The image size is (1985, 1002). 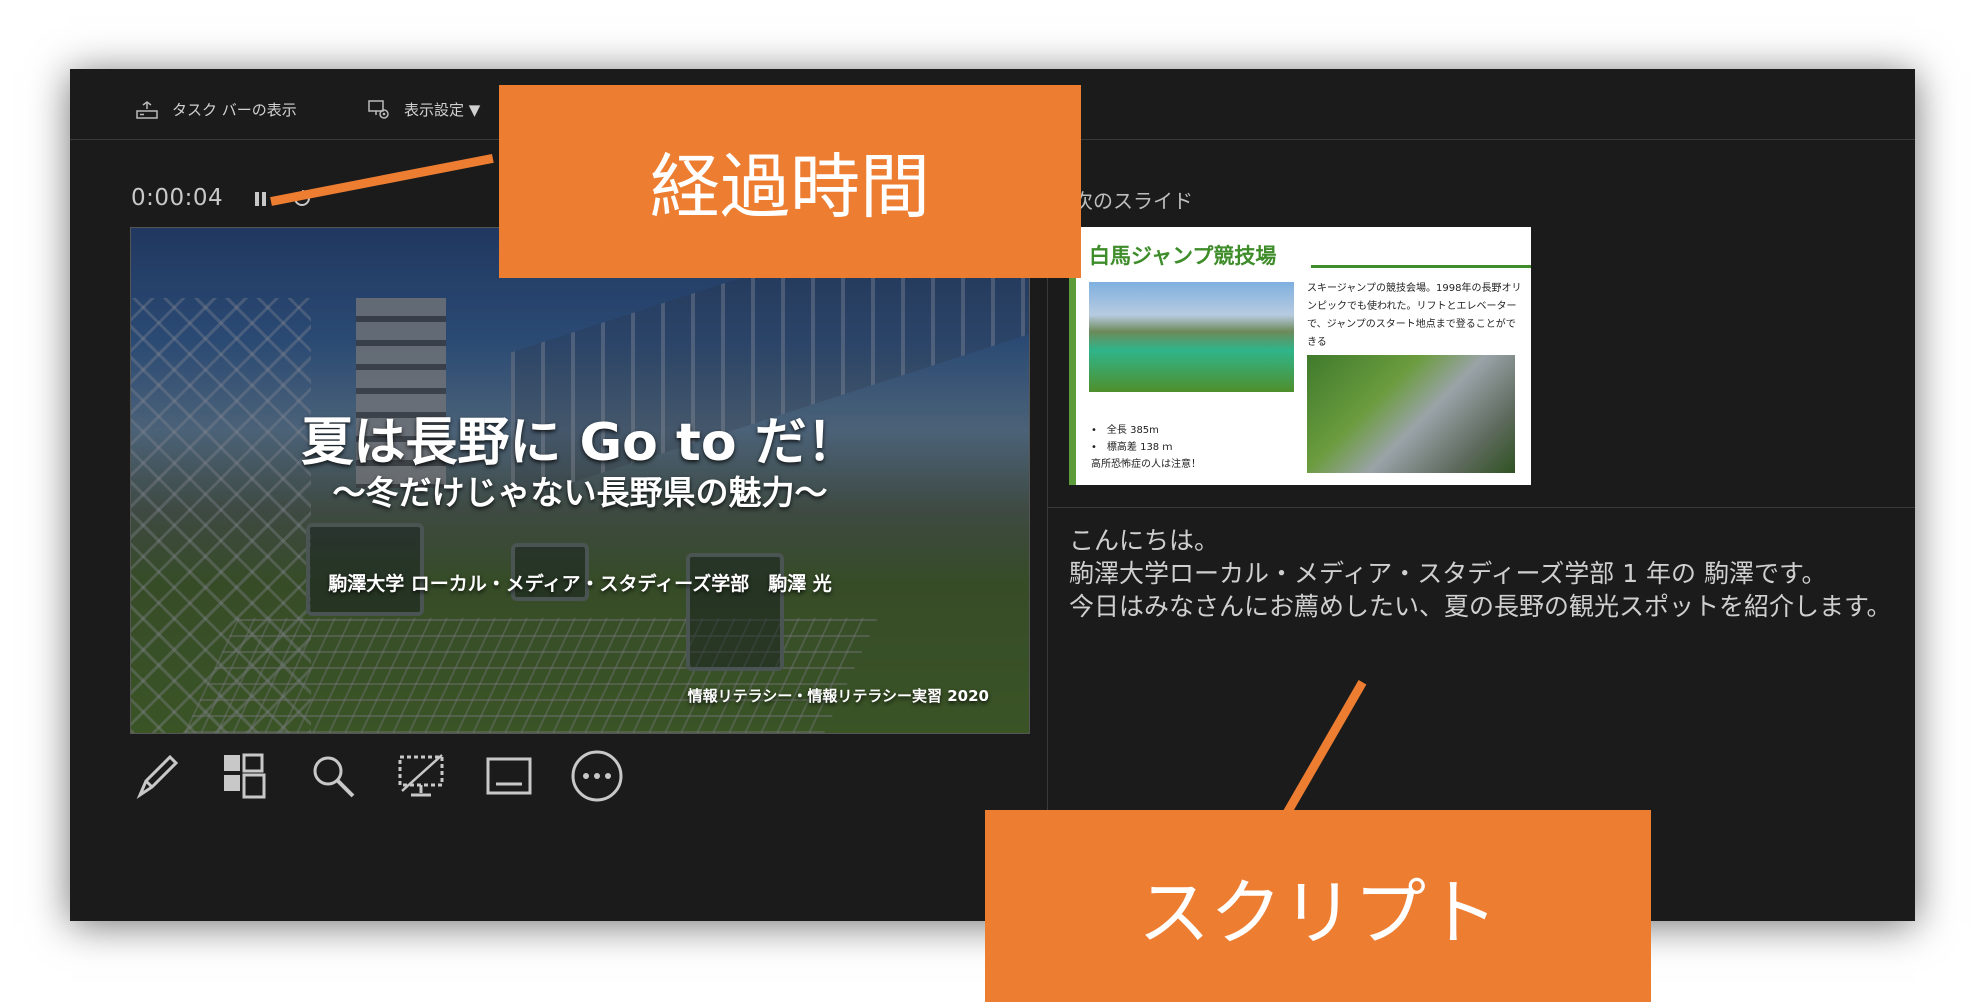 I want to click on presenter-tools, so click(x=377, y=776).